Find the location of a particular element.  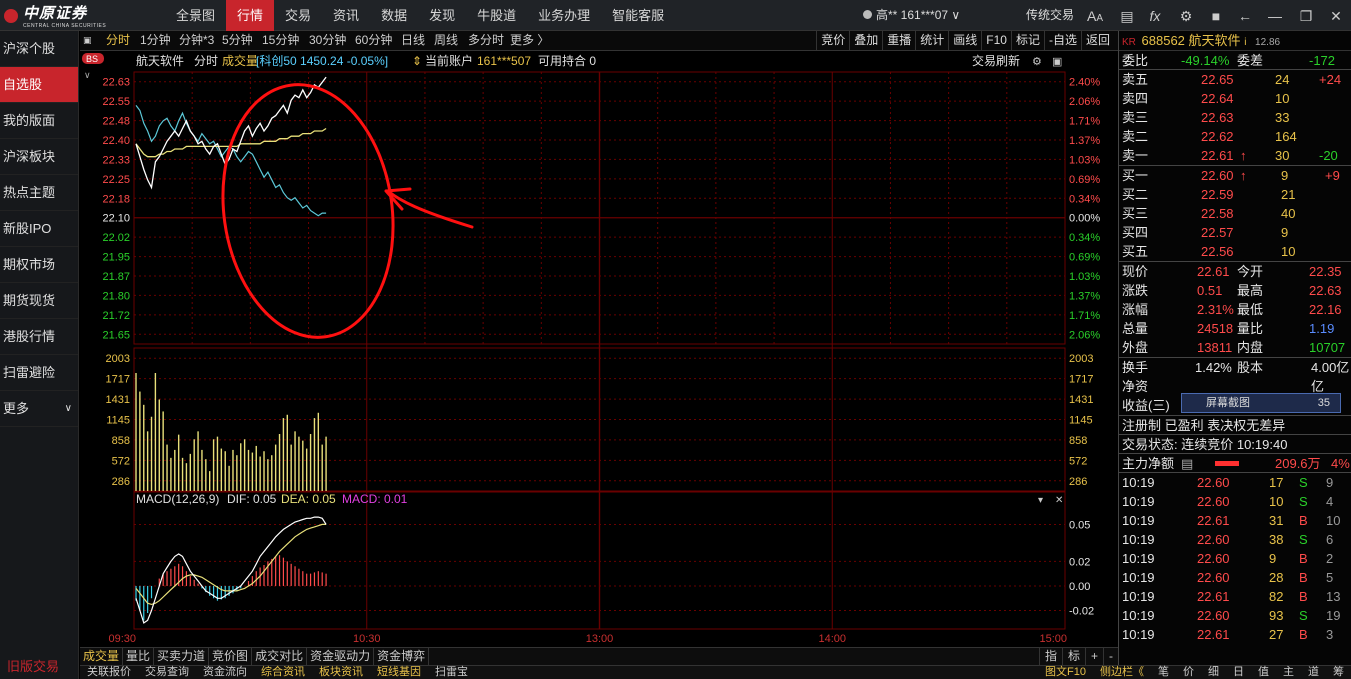

short-term-gene-link: 短线基因 is located at coordinates (399, 672).